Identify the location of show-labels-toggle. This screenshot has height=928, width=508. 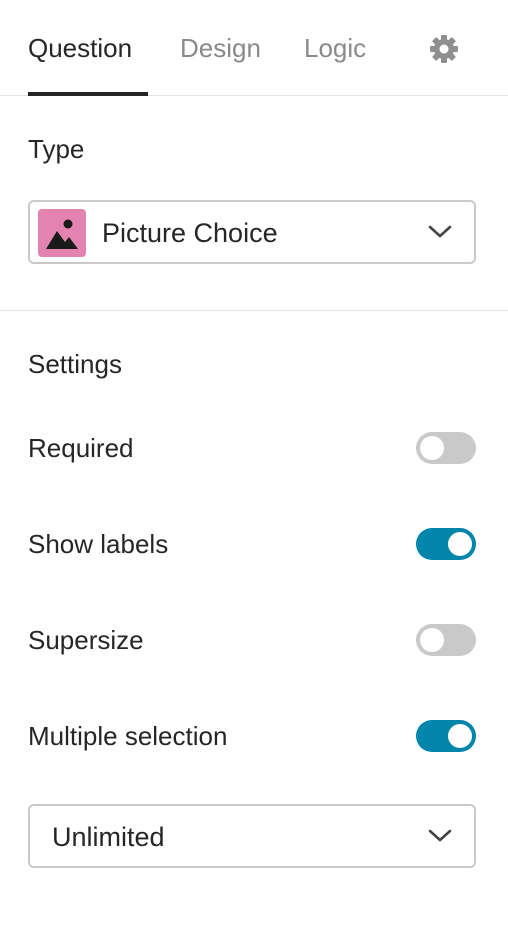
(446, 544).